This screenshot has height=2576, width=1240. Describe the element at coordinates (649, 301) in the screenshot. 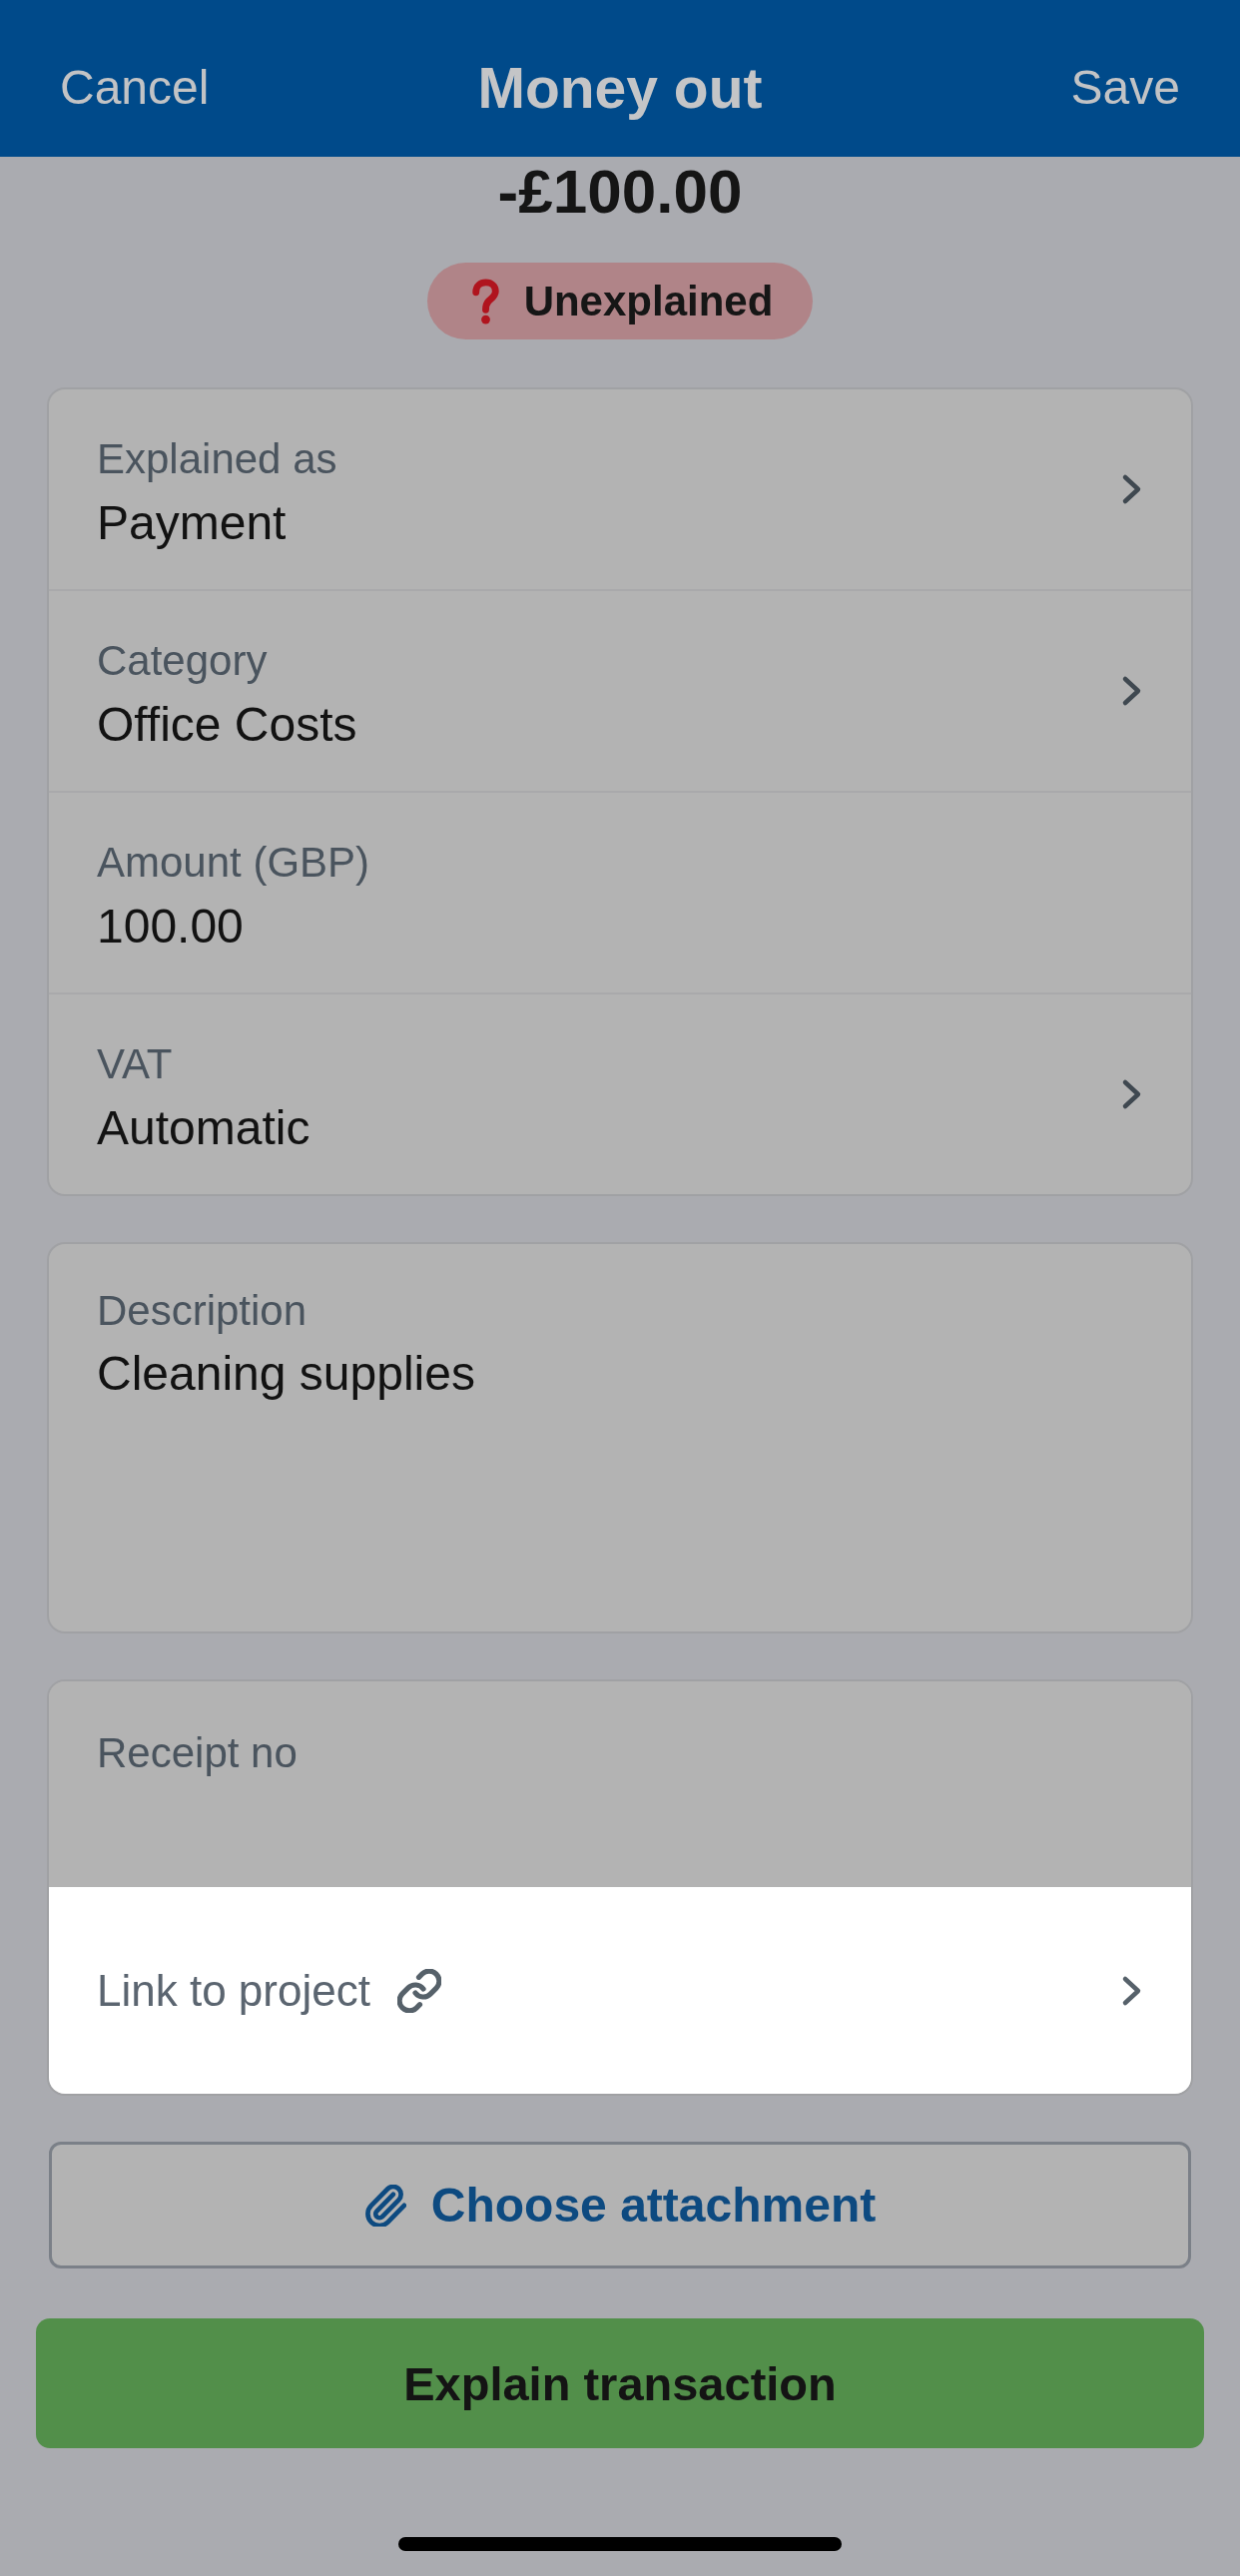

I see `status-text: Unexplained` at that location.